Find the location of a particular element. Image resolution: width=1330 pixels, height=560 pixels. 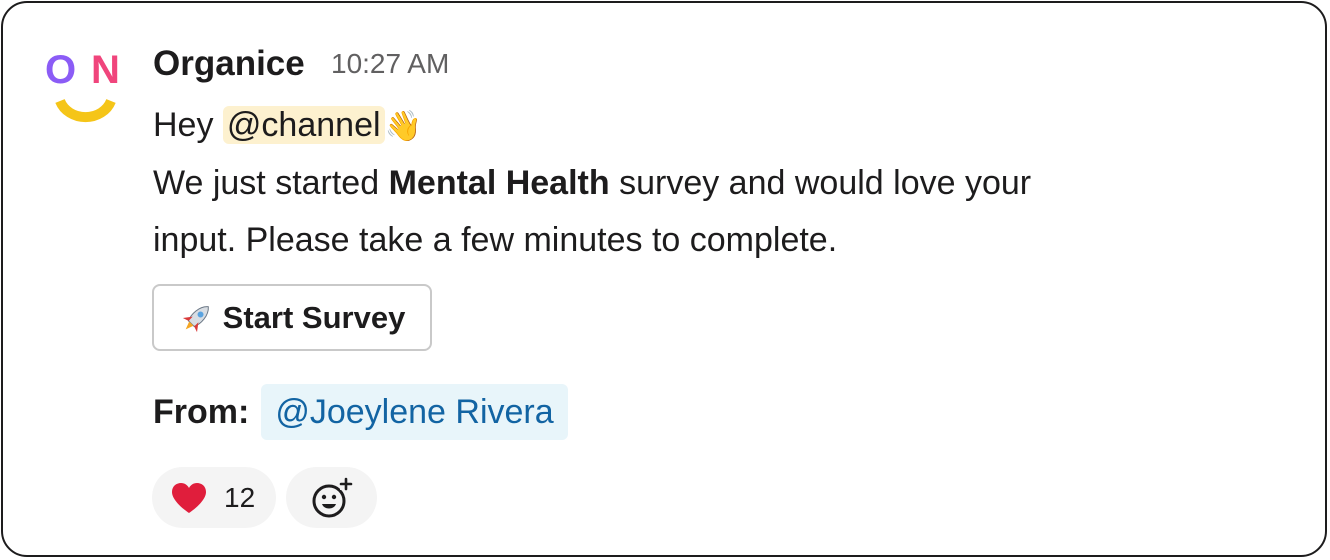

heart-reaction: 12 is located at coordinates (214, 497).